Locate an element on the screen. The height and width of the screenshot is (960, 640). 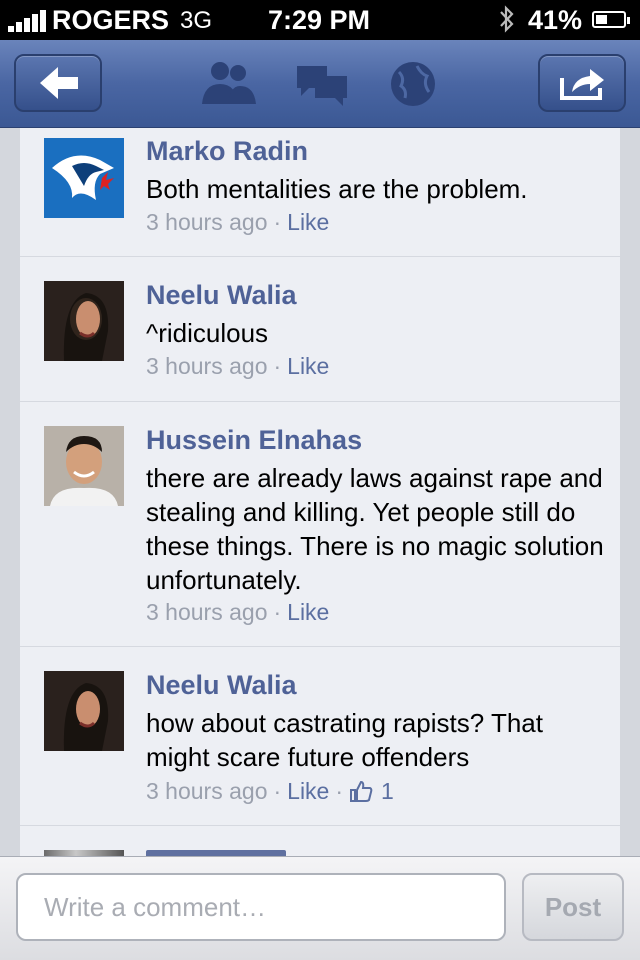
comment-input is located at coordinates (261, 907).